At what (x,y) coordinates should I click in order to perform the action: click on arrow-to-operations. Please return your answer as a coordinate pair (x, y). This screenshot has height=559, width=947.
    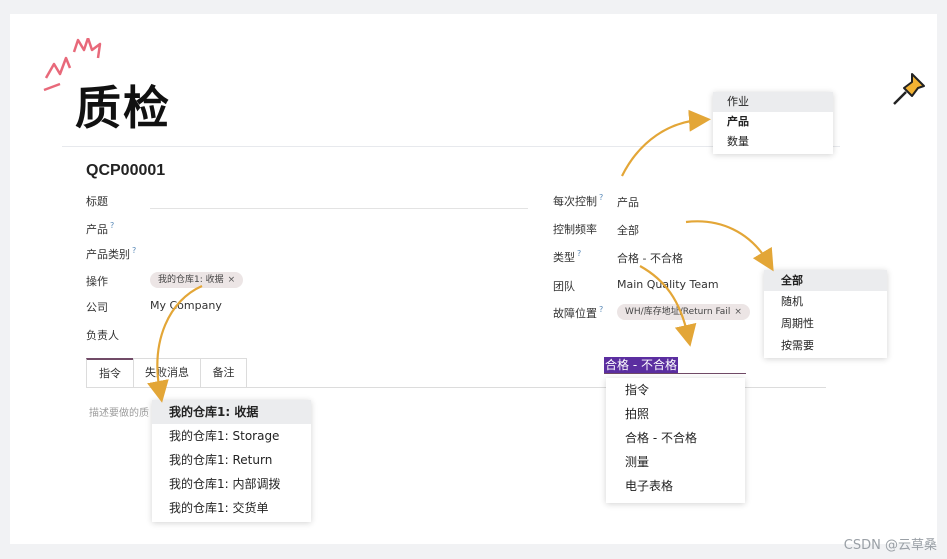
    Looking at the image, I should click on (175, 343).